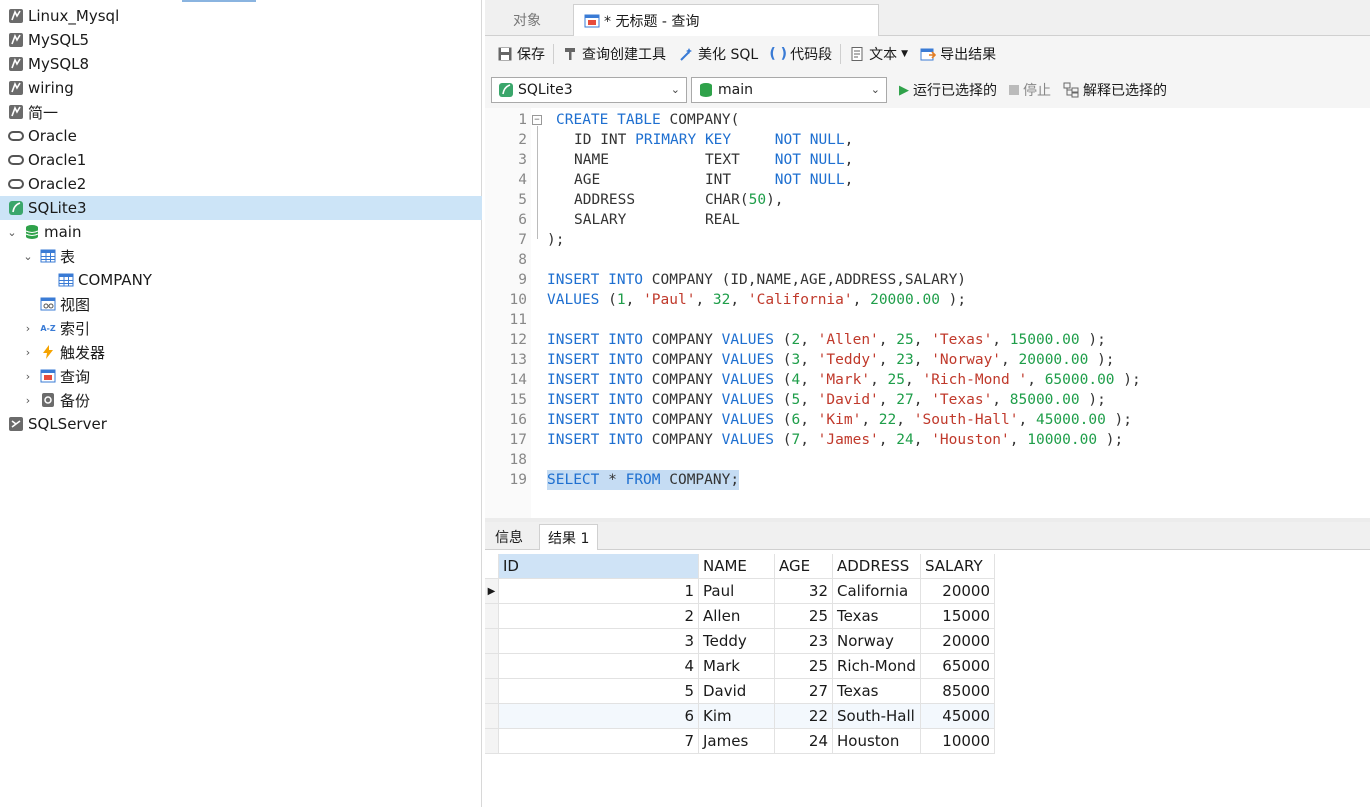  I want to click on tree-item-wiring: wiring, so click(241, 88).